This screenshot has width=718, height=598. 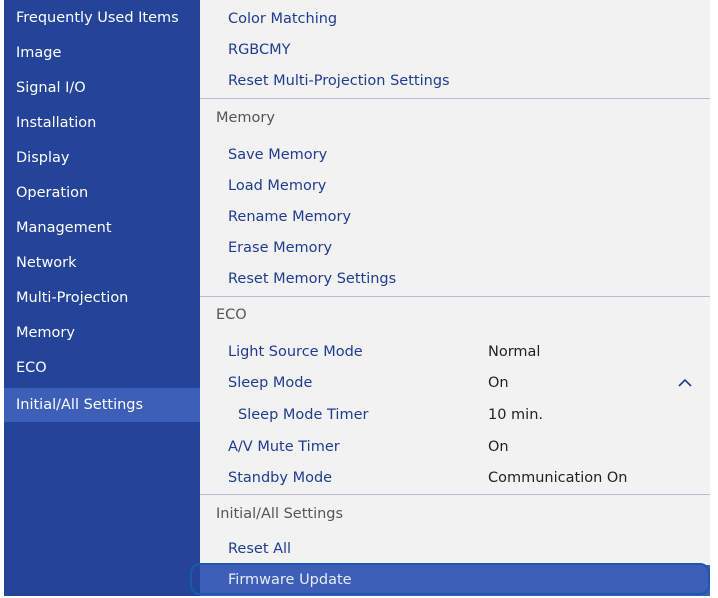 What do you see at coordinates (260, 549) in the screenshot?
I see `menu-item-label: Reset All` at bounding box center [260, 549].